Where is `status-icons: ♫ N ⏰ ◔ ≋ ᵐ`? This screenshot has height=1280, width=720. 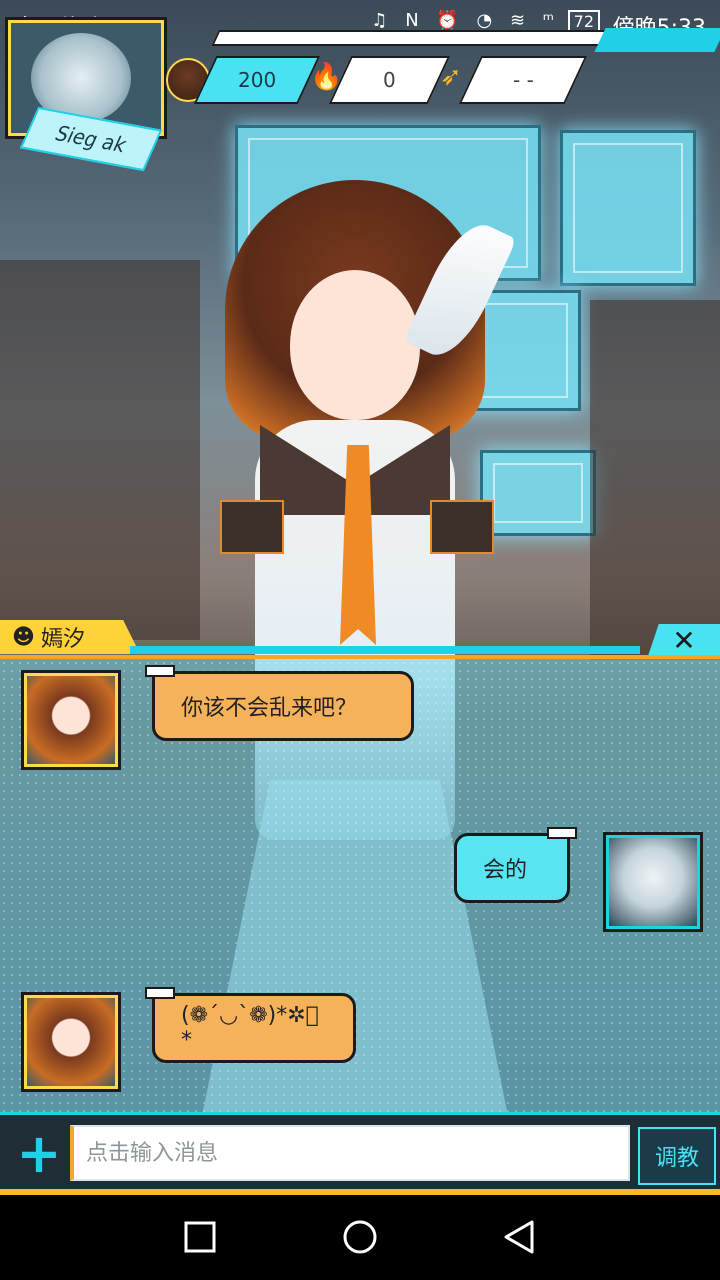 status-icons: ♫ N ⏰ ◔ ≋ ᵐ is located at coordinates (465, 20).